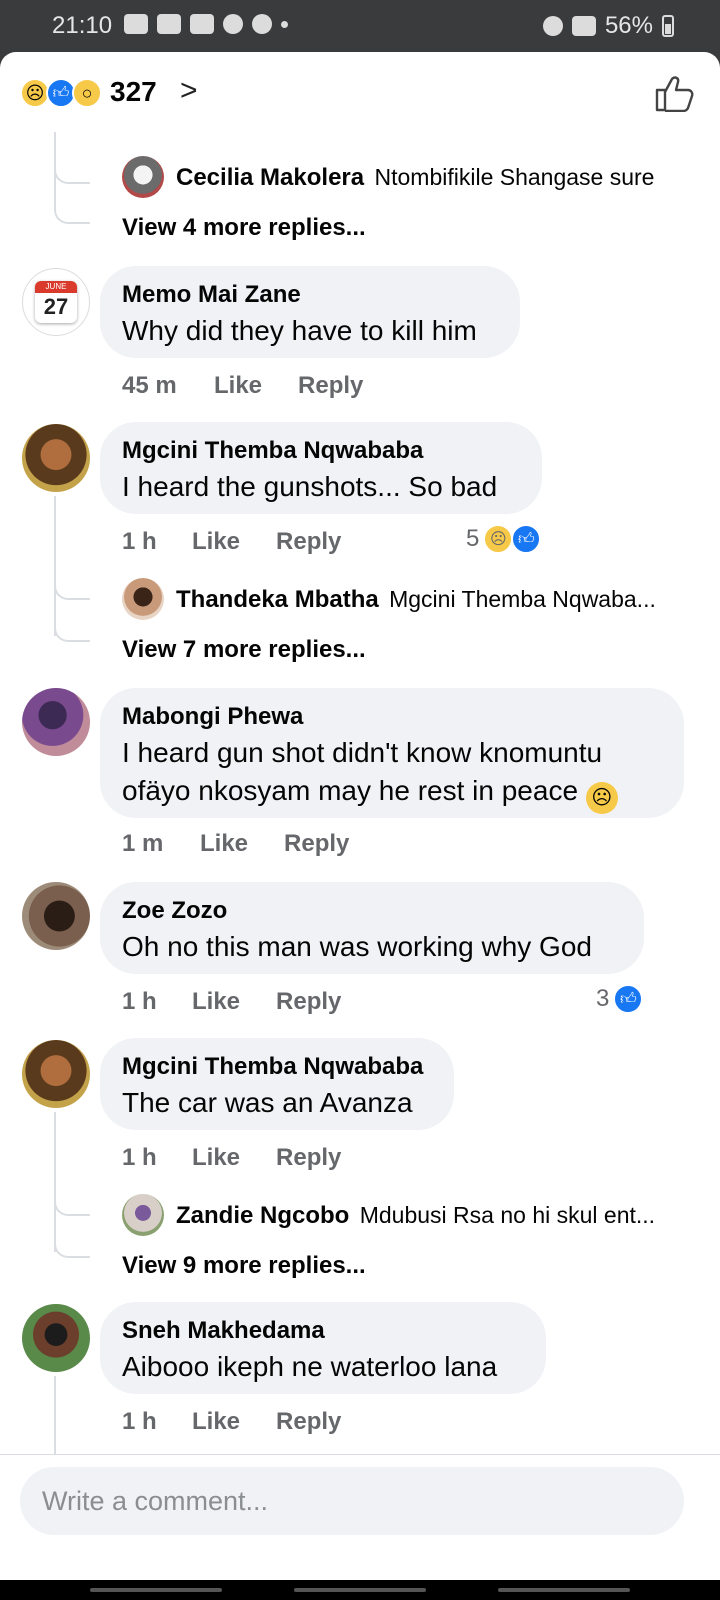  Describe the element at coordinates (392, 717) in the screenshot. I see `comment-author: Mabongi Phewa` at that location.